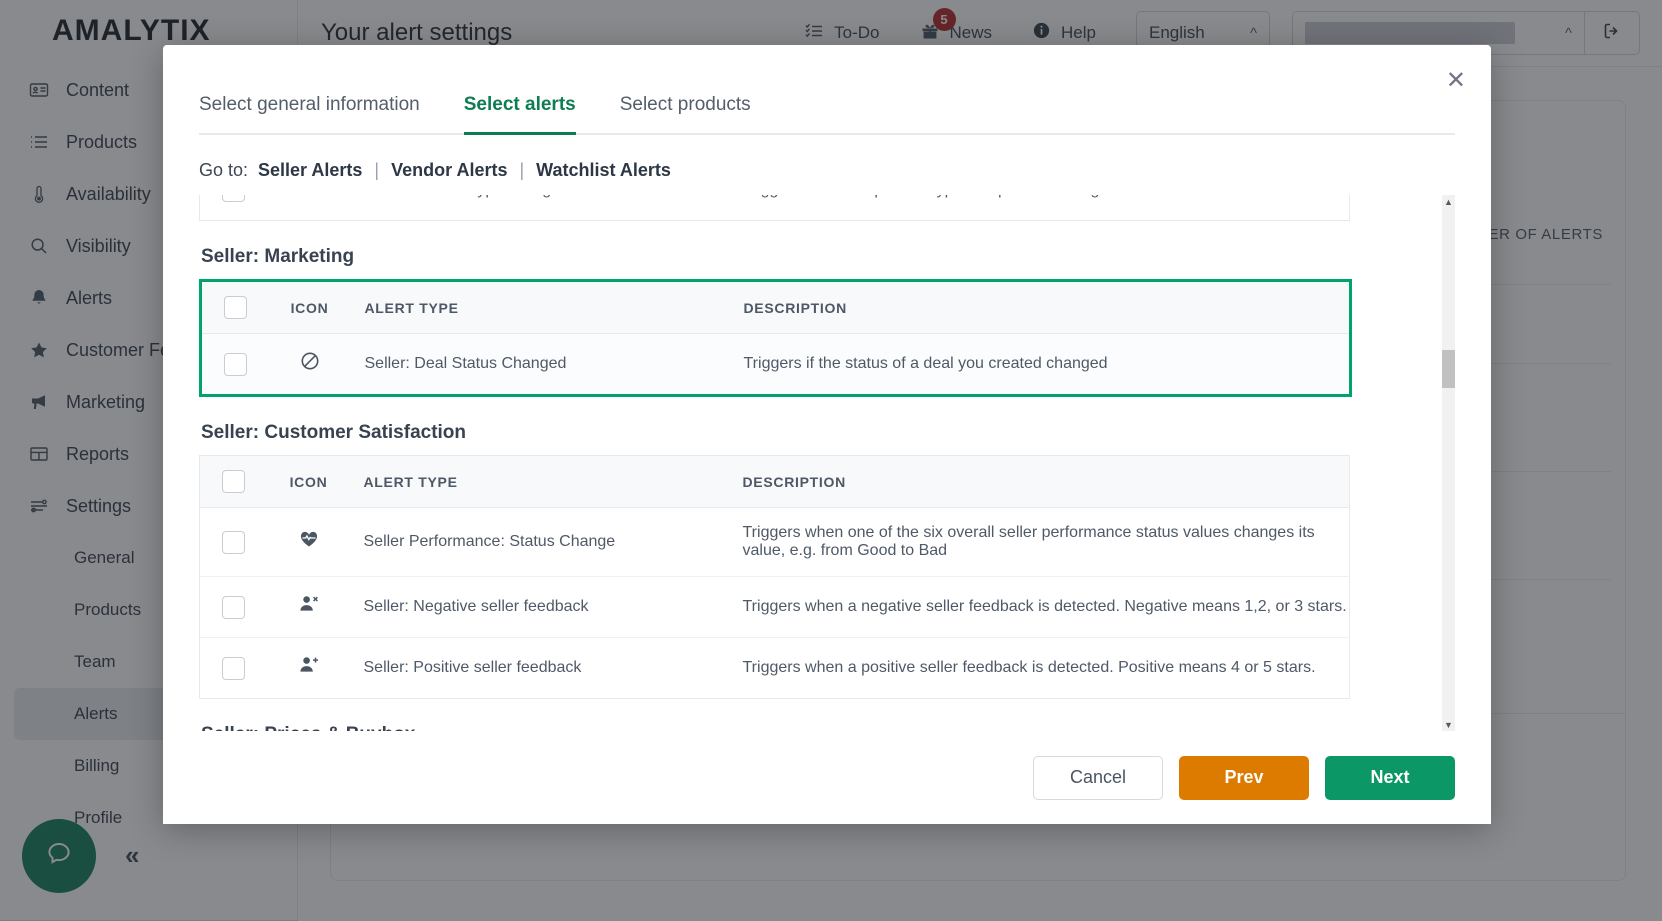  I want to click on tab-select-alerts: Select alerts, so click(519, 114).